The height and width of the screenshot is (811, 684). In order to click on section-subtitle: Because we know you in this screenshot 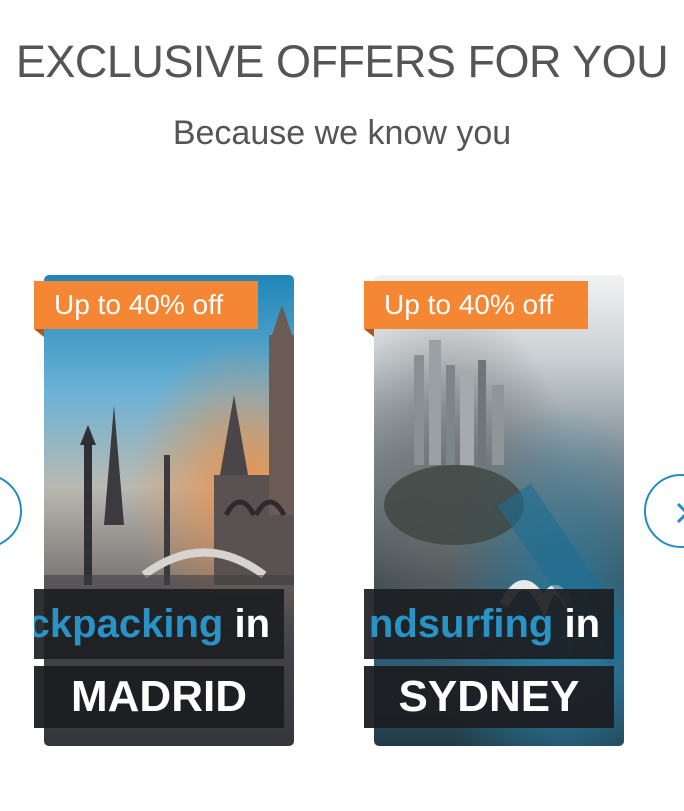, I will do `click(342, 133)`.